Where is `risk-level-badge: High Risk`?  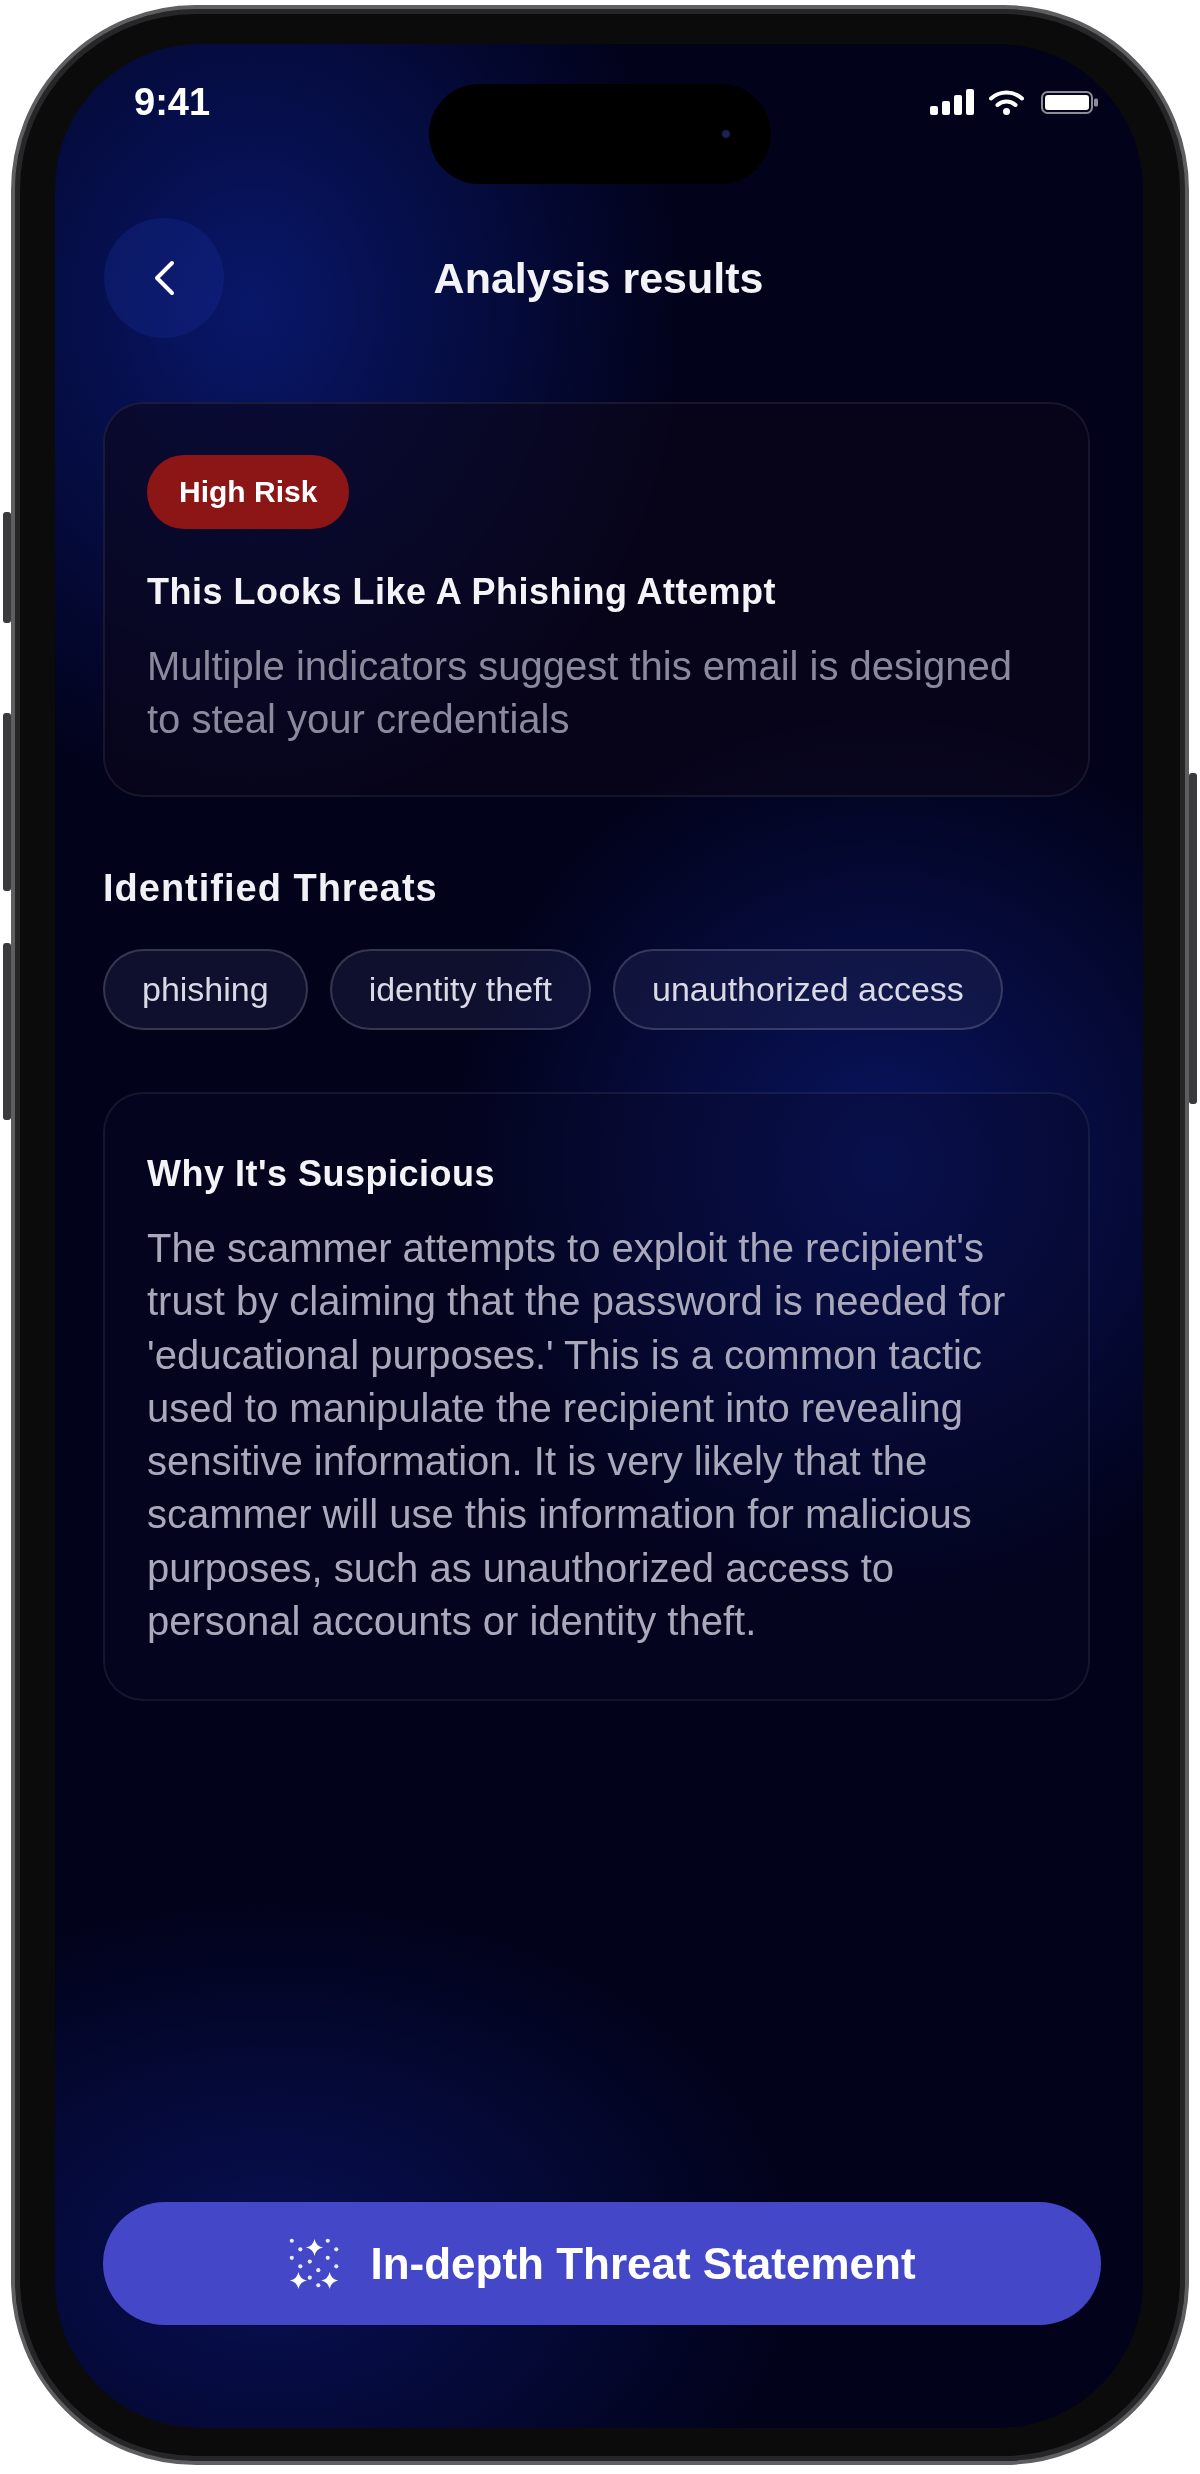 risk-level-badge: High Risk is located at coordinates (248, 492).